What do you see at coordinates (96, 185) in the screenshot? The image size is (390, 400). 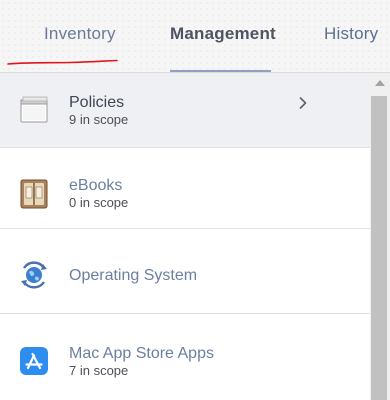 I see `list-item-title: eBooks` at bounding box center [96, 185].